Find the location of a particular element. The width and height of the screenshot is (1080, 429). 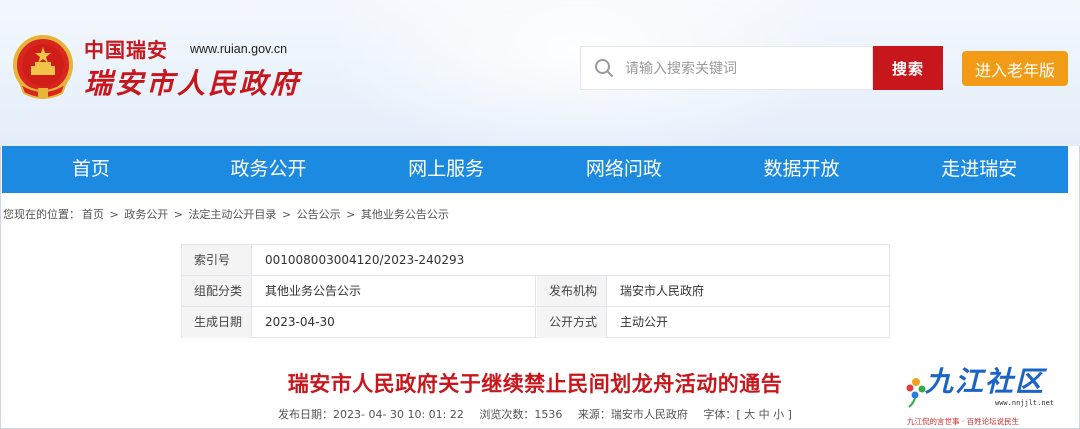

breadcrumb-item-announcements: 公告公示 is located at coordinates (319, 214).